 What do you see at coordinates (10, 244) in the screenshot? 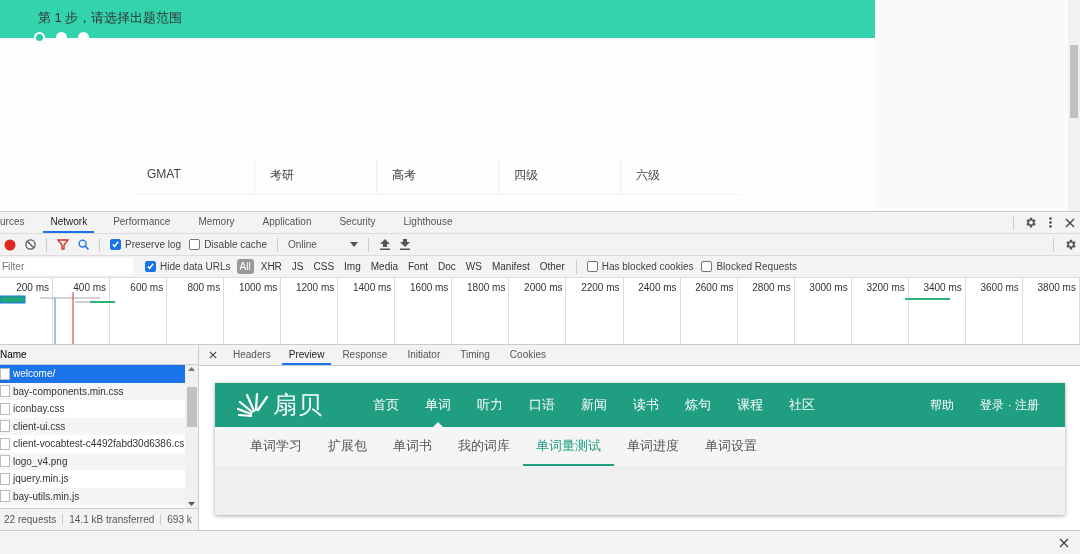
I see `record-icon` at bounding box center [10, 244].